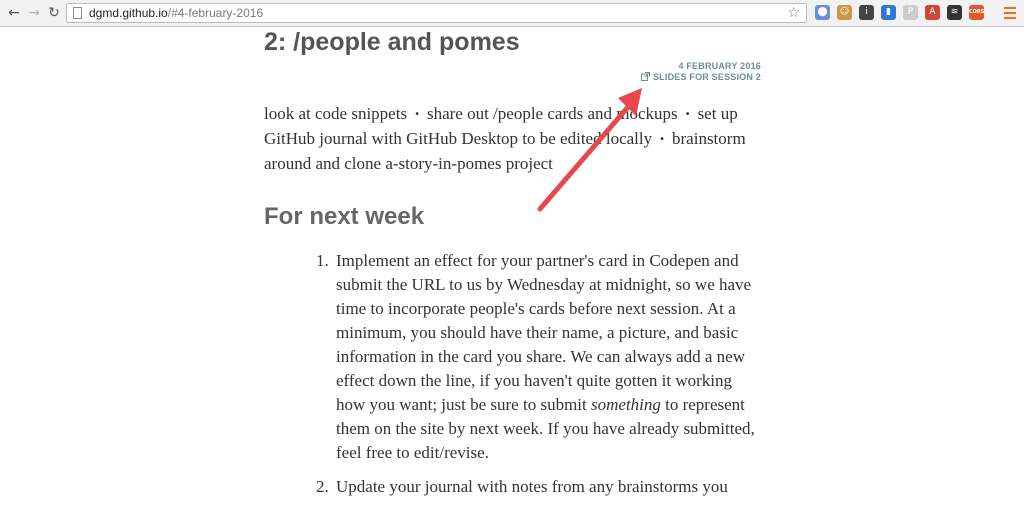  I want to click on task-number: 2., so click(322, 486).